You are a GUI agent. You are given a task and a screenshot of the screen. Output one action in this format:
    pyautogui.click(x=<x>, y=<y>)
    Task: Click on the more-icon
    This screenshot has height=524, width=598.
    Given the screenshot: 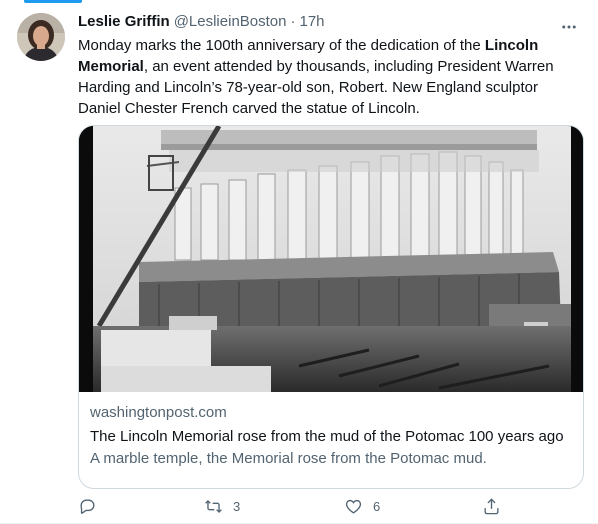 What is the action you would take?
    pyautogui.click(x=569, y=27)
    